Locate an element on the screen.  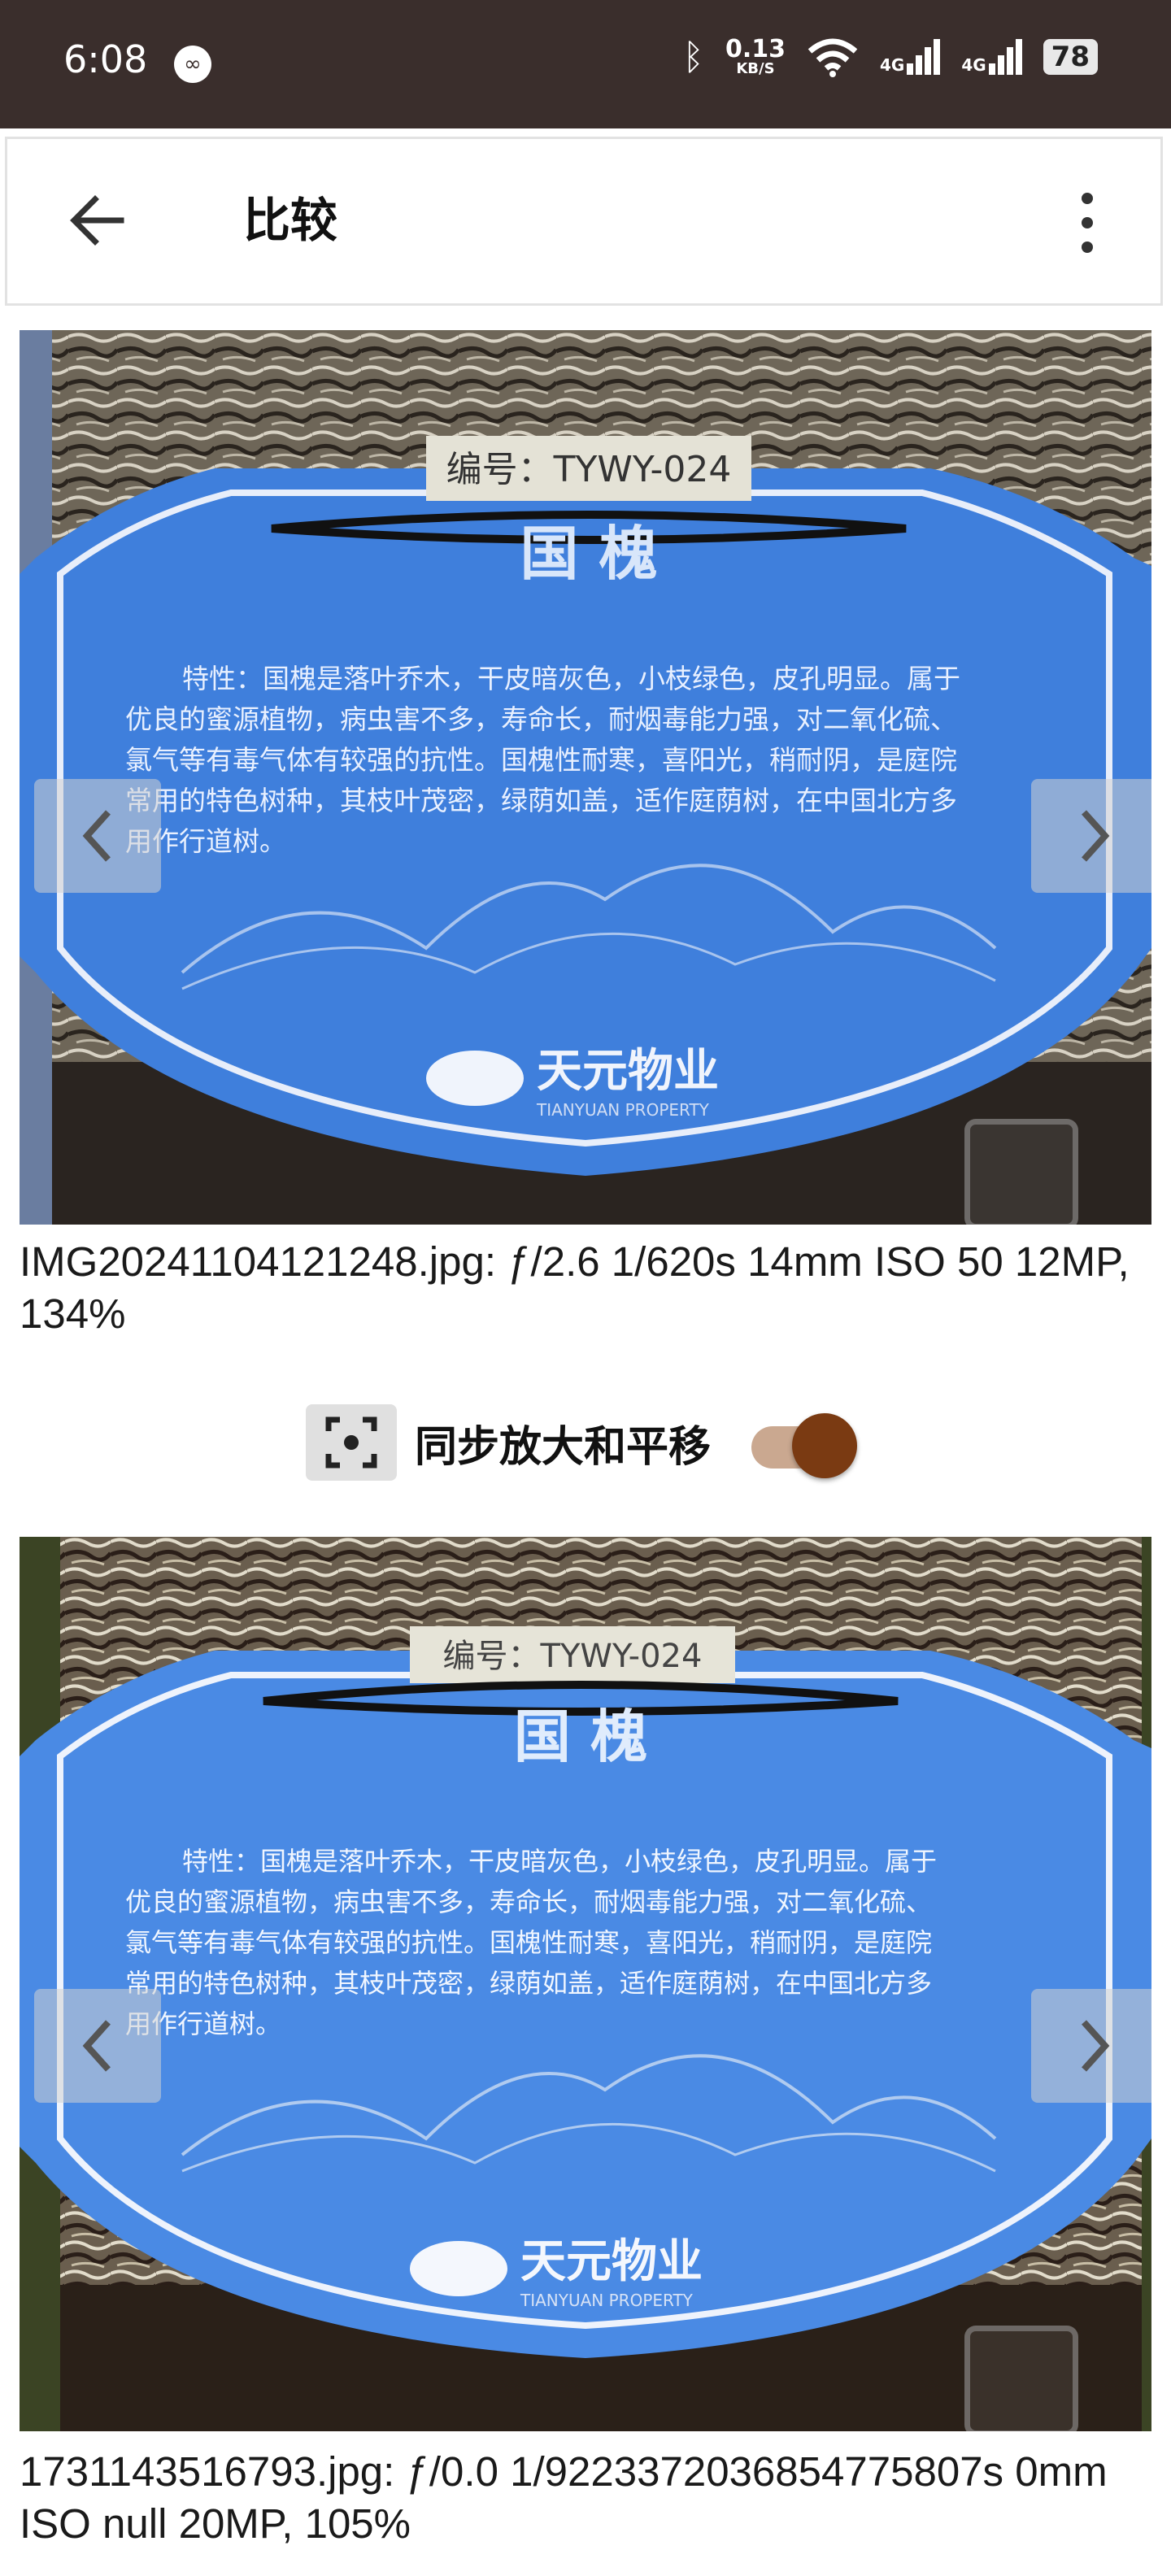
sync-zoom-row: 同步放大和平移 is located at coordinates (582, 1443).